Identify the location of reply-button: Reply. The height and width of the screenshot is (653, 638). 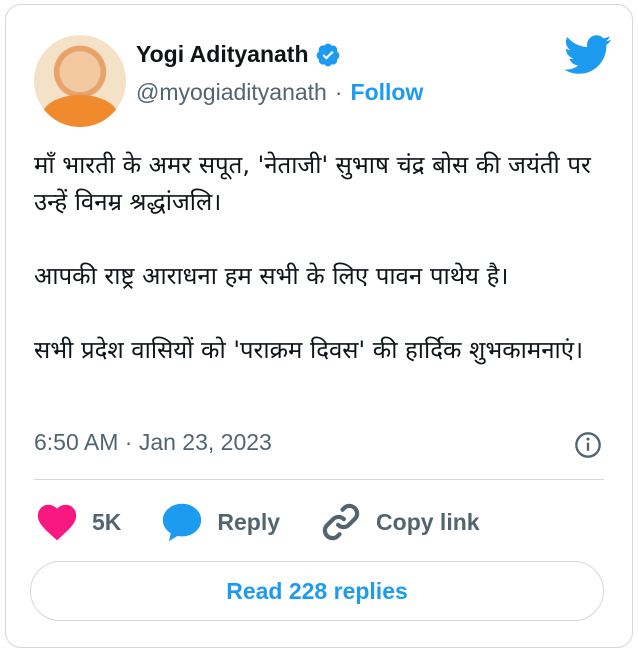
(219, 522).